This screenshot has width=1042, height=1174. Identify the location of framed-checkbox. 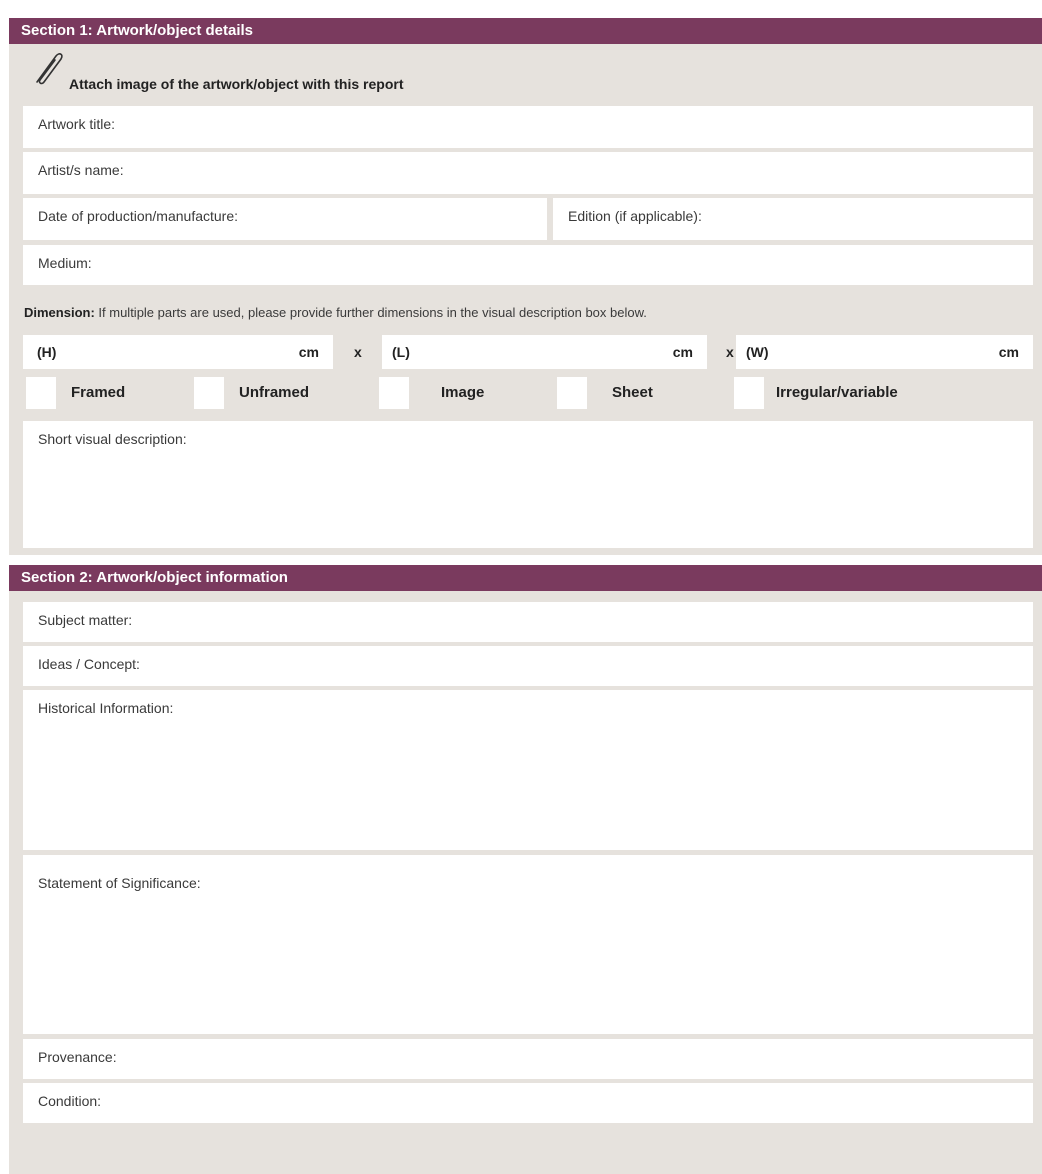
(41, 393).